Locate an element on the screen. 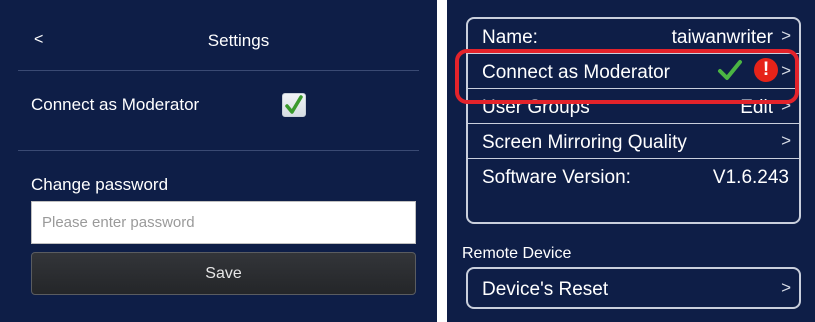 The height and width of the screenshot is (322, 815). remote-device-group: Device's Reset > is located at coordinates (633, 288).